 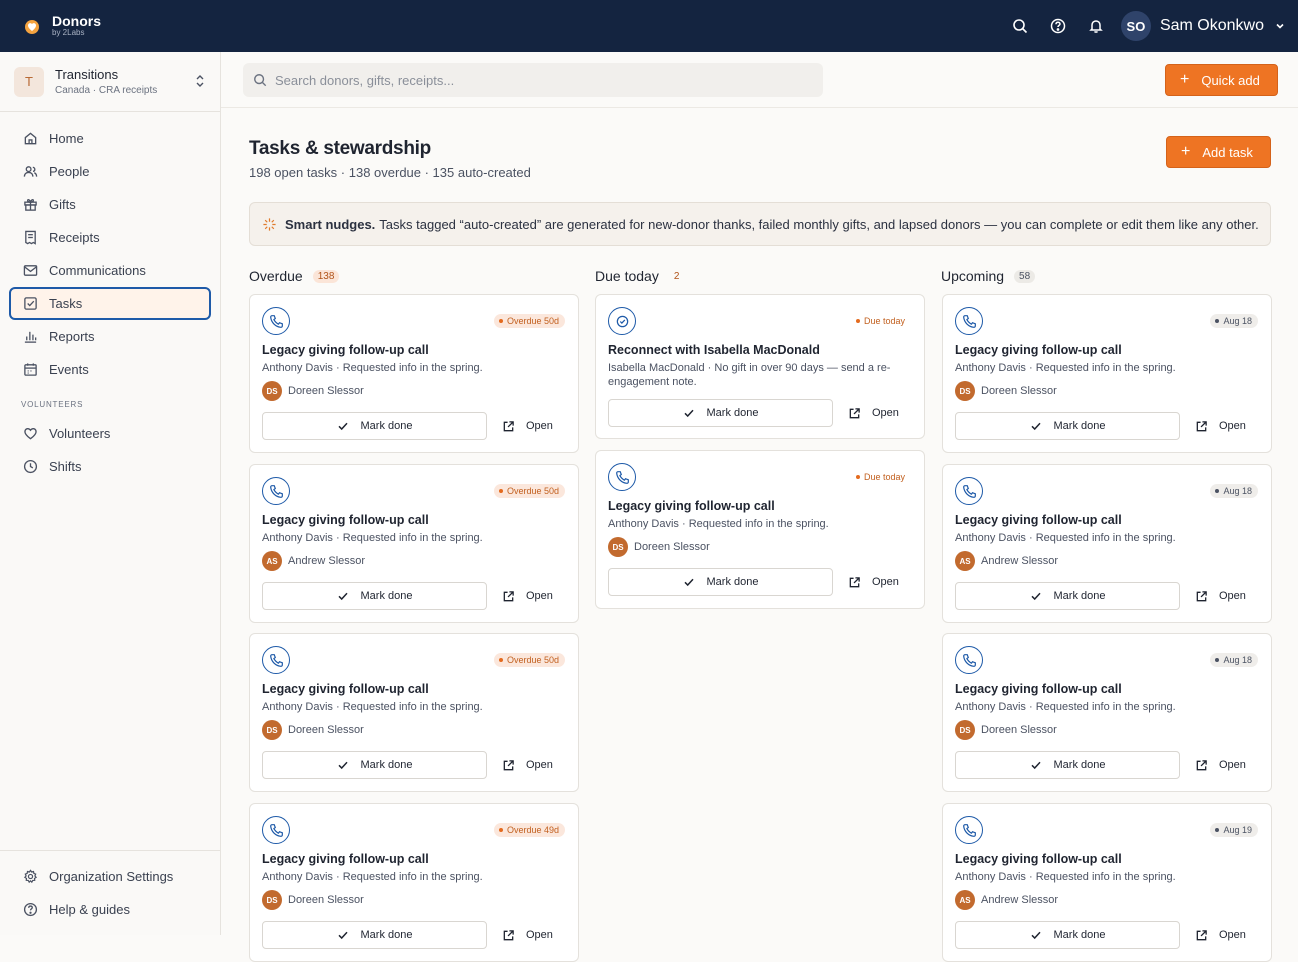 I want to click on owner-name: Doreen Slessor, so click(x=326, y=900).